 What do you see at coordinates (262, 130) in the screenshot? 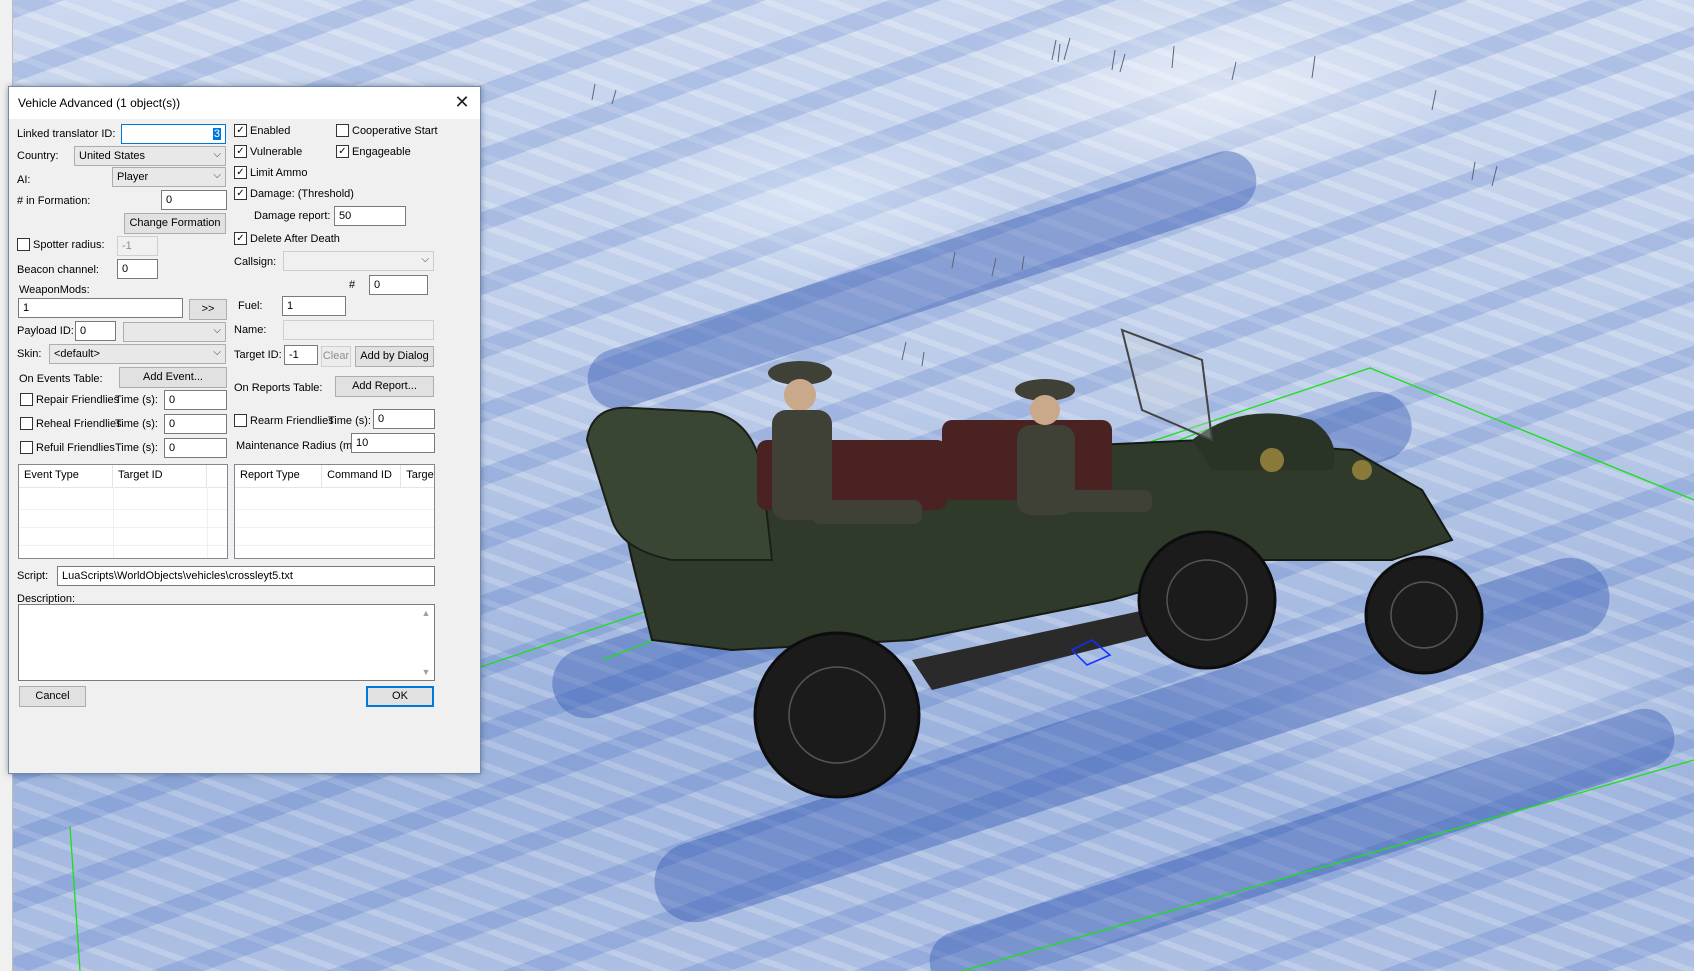
I see `enabled-checkbox: ✓ Enabled` at bounding box center [262, 130].